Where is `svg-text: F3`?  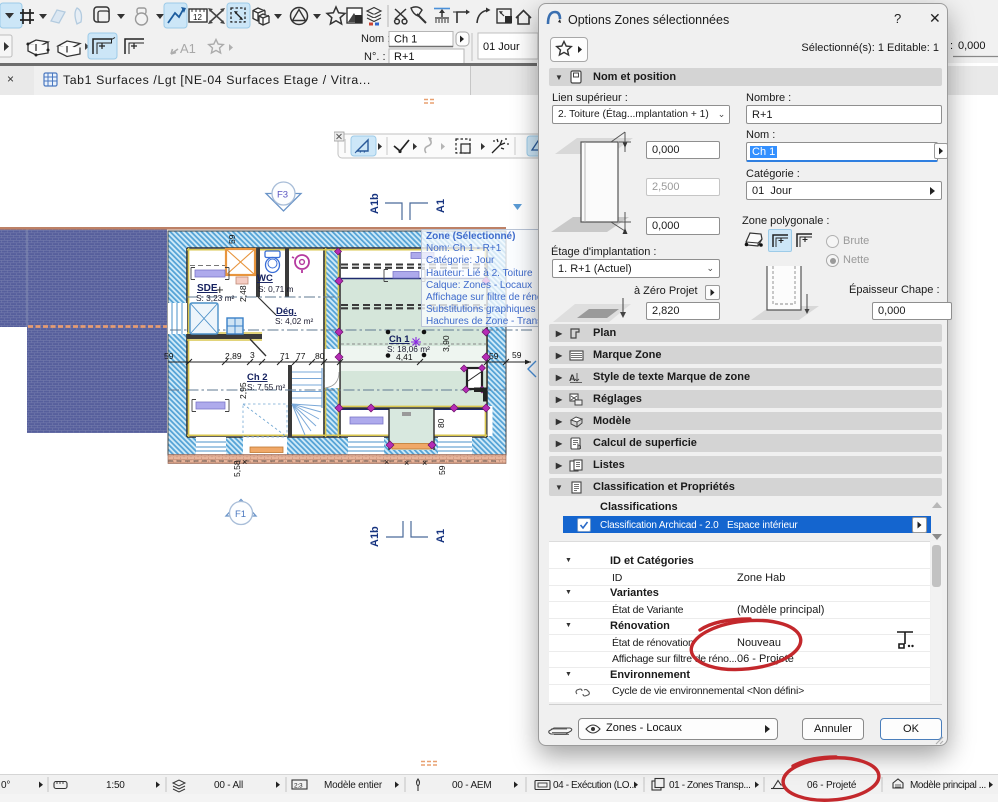 svg-text: F3 is located at coordinates (282, 195).